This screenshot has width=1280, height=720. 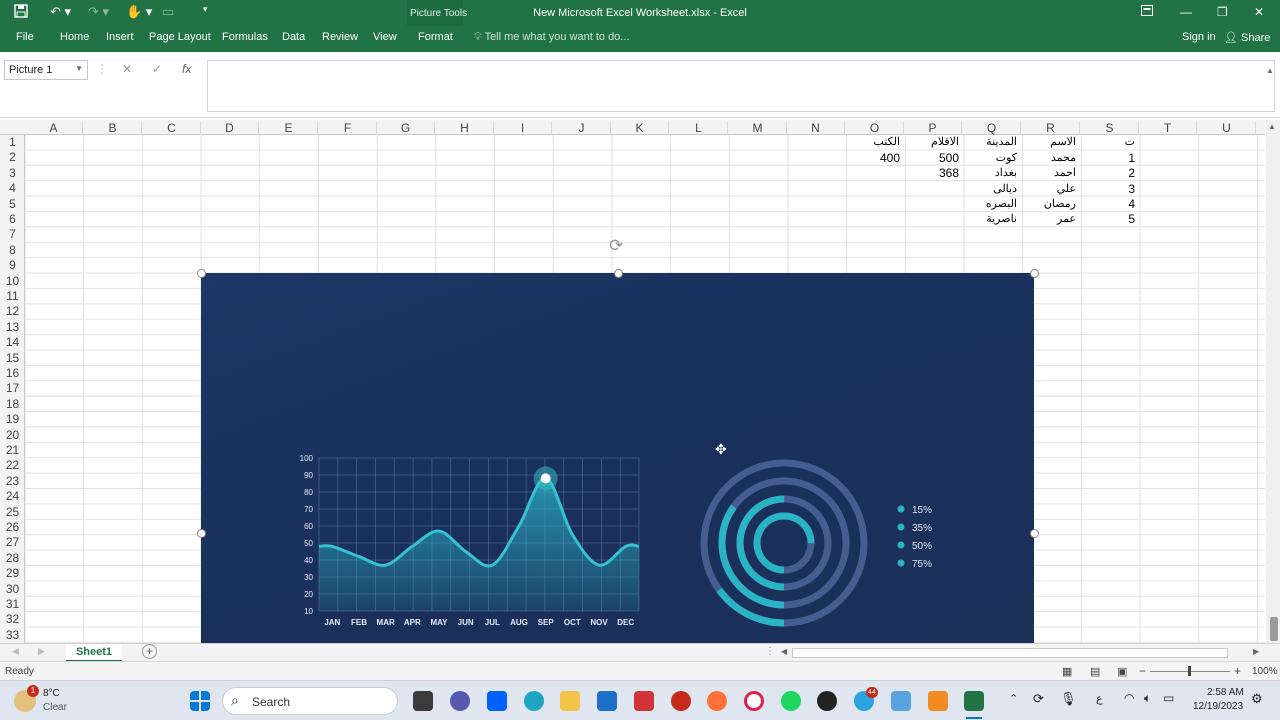 What do you see at coordinates (12, 173) in the screenshot?
I see `row-header: 3` at bounding box center [12, 173].